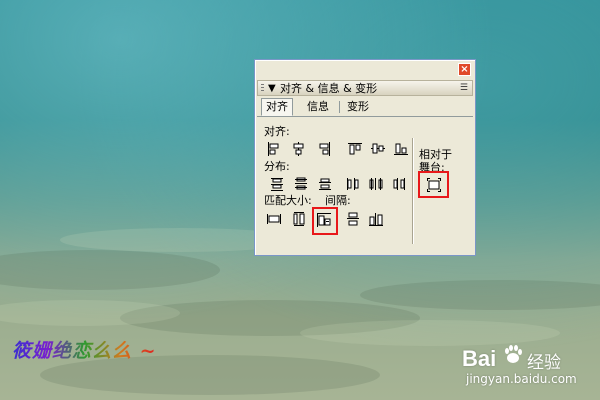 This screenshot has height=400, width=600. What do you see at coordinates (277, 166) in the screenshot?
I see `distribute-section-label: 分布:` at bounding box center [277, 166].